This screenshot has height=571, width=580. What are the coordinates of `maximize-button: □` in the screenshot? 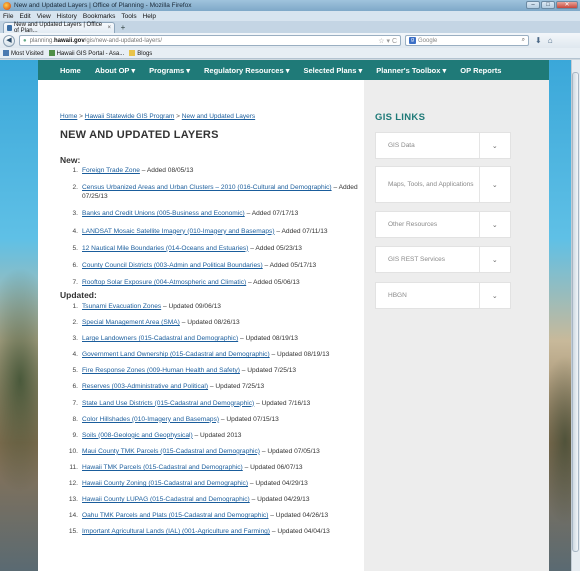 It's located at (548, 5).